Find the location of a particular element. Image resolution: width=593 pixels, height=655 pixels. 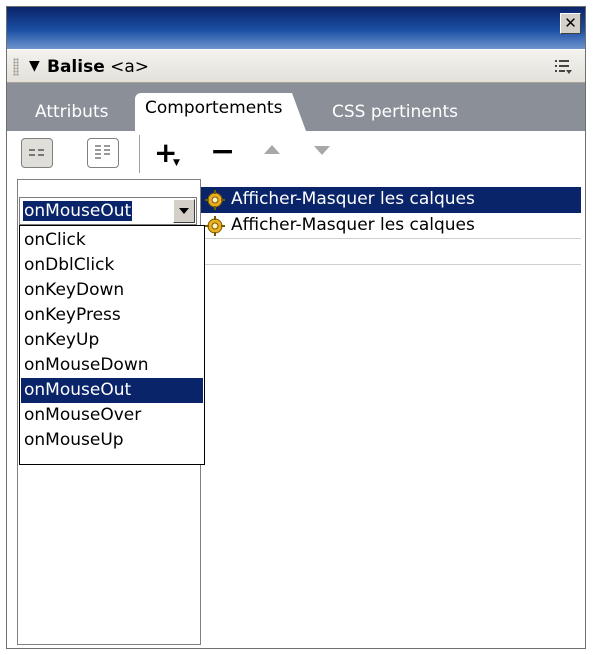

show-all-events-button is located at coordinates (103, 153).